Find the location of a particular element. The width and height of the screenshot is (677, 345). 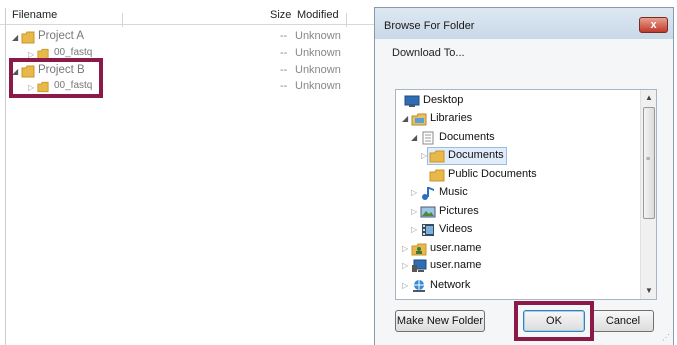

scroll-thumb: ≡ is located at coordinates (649, 163).